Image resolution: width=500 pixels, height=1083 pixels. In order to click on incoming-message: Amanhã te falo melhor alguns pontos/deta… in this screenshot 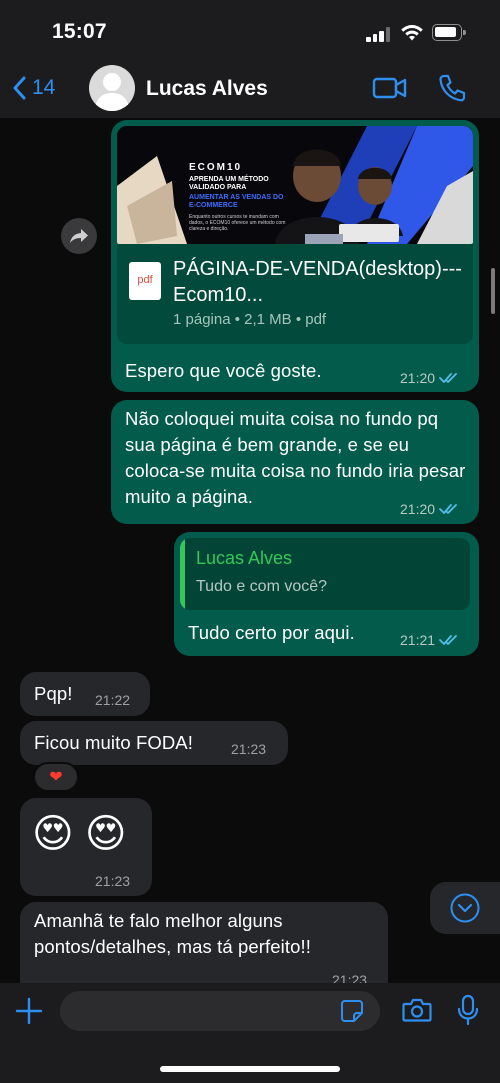, I will do `click(204, 942)`.